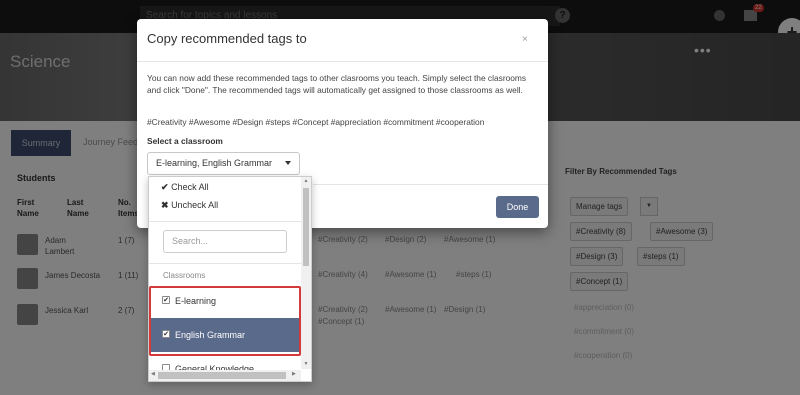 Image resolution: width=800 pixels, height=395 pixels. Describe the element at coordinates (222, 375) in the screenshot. I see `horizontal-scroll-thumb` at that location.